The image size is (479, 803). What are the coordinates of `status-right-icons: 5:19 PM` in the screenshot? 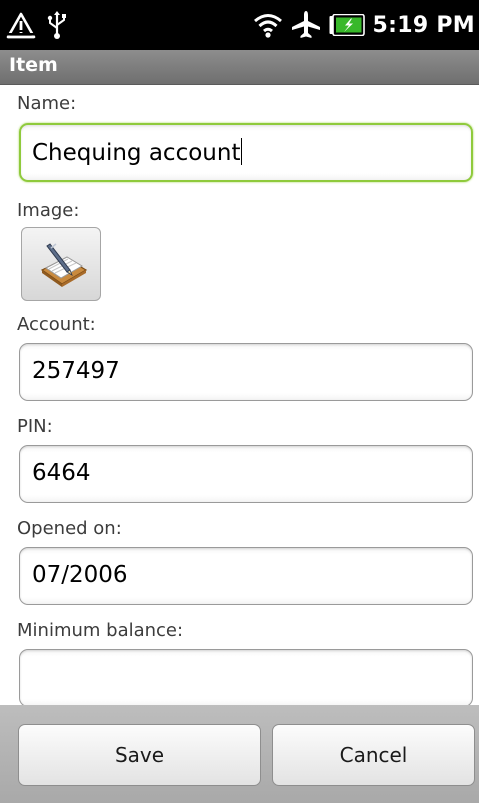 It's located at (364, 25).